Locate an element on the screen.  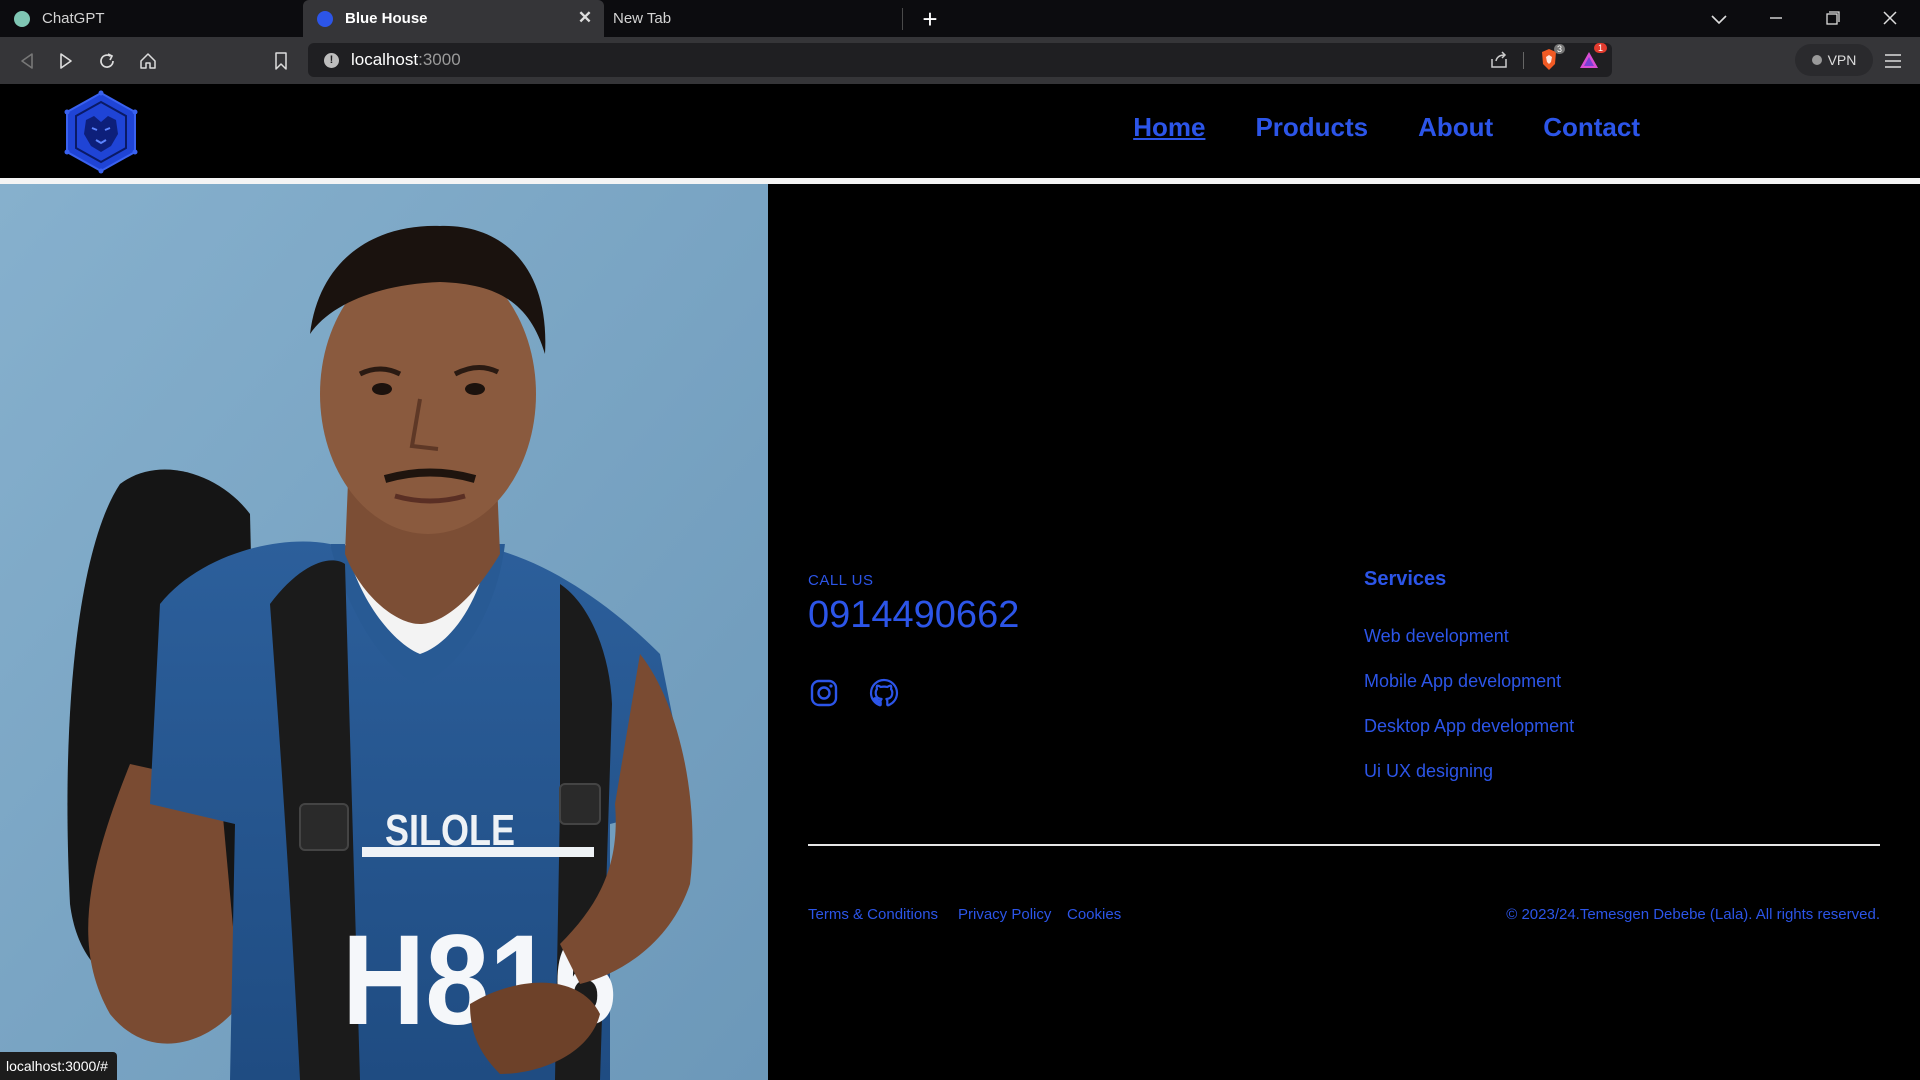
tab-blue-house: Blue House ✕ is located at coordinates (453, 18).